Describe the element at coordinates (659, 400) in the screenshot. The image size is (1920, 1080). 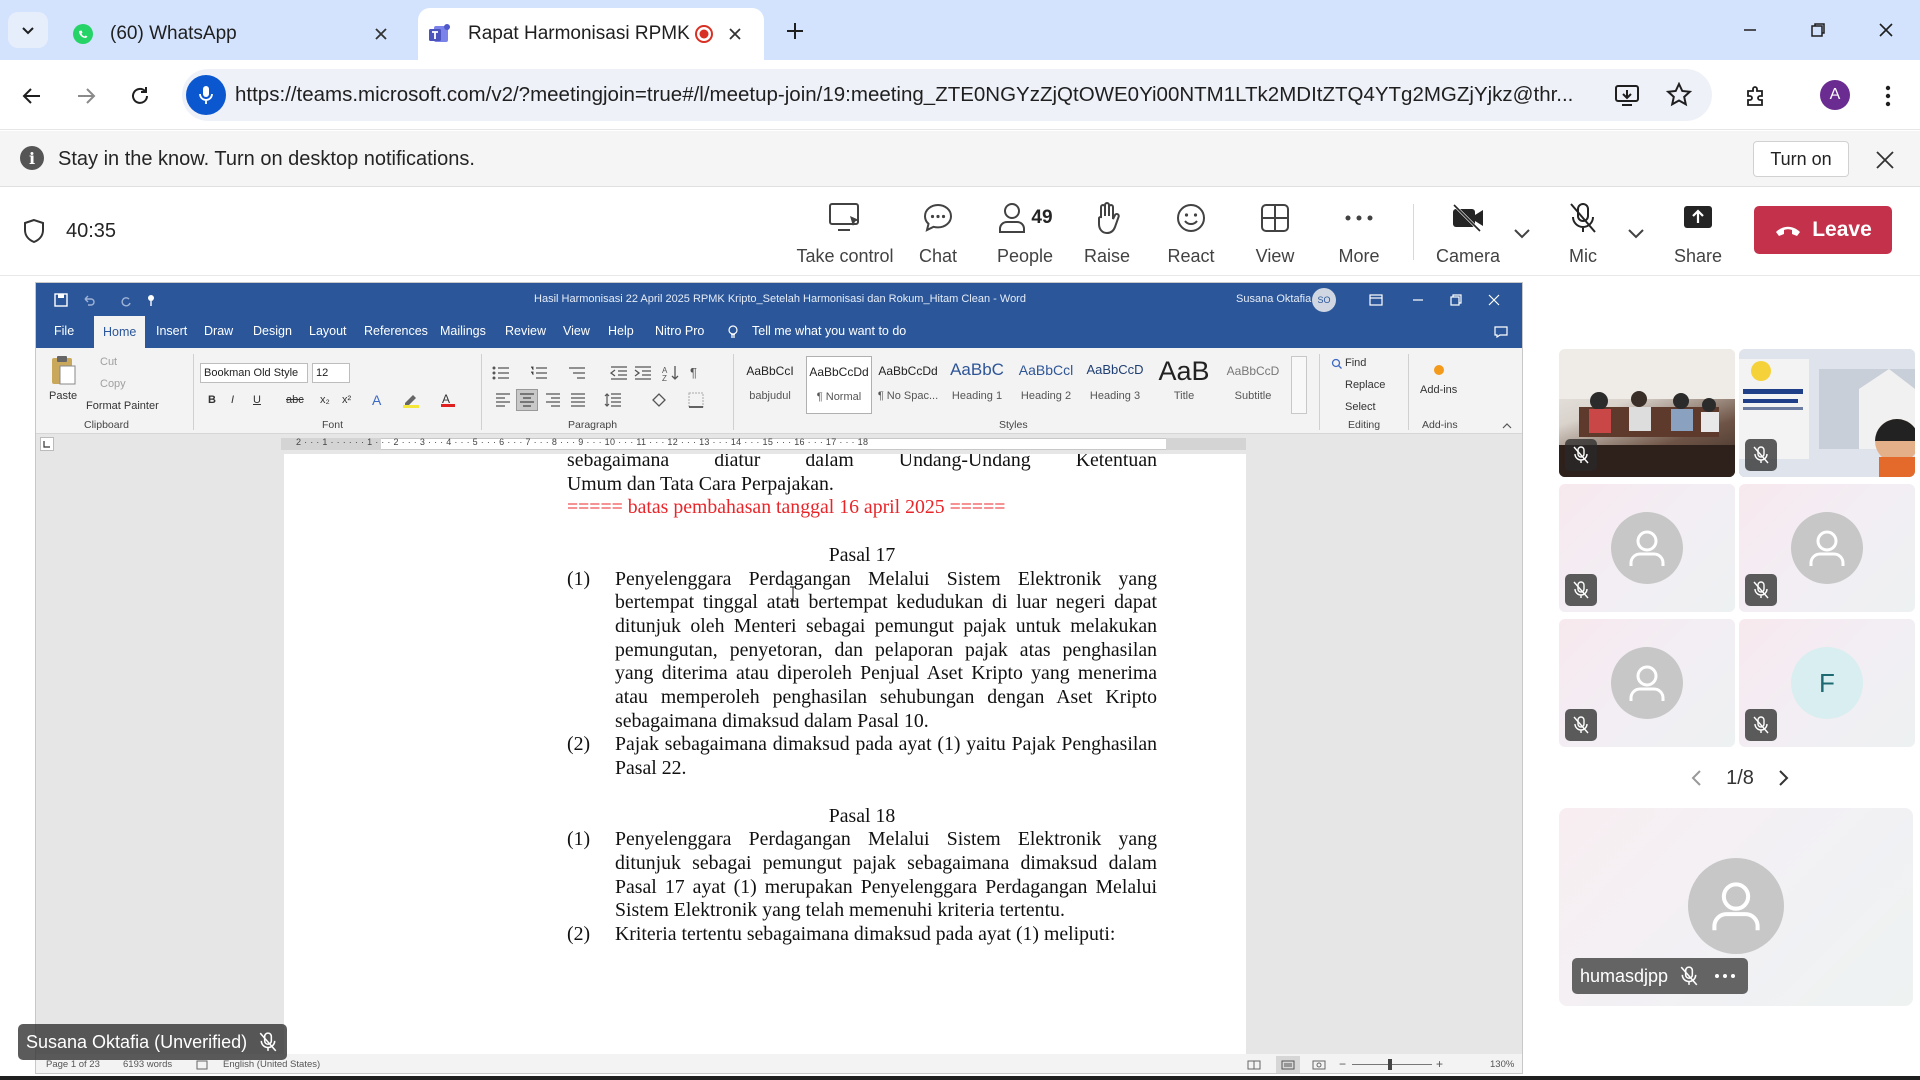
I see `shading-icon` at that location.